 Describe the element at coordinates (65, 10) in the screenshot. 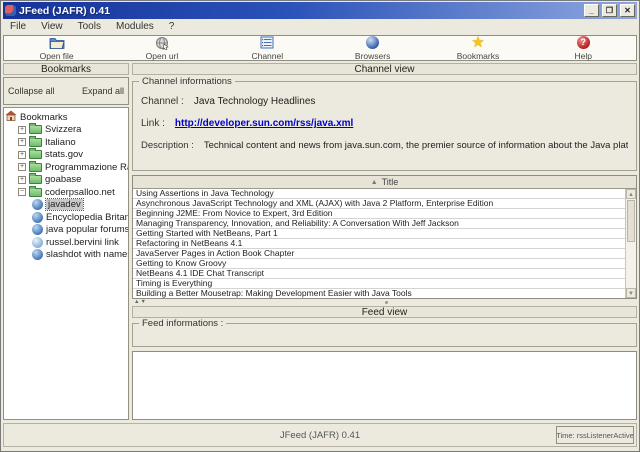

I see `window-title: JFeed (JAFR) 0.41` at that location.